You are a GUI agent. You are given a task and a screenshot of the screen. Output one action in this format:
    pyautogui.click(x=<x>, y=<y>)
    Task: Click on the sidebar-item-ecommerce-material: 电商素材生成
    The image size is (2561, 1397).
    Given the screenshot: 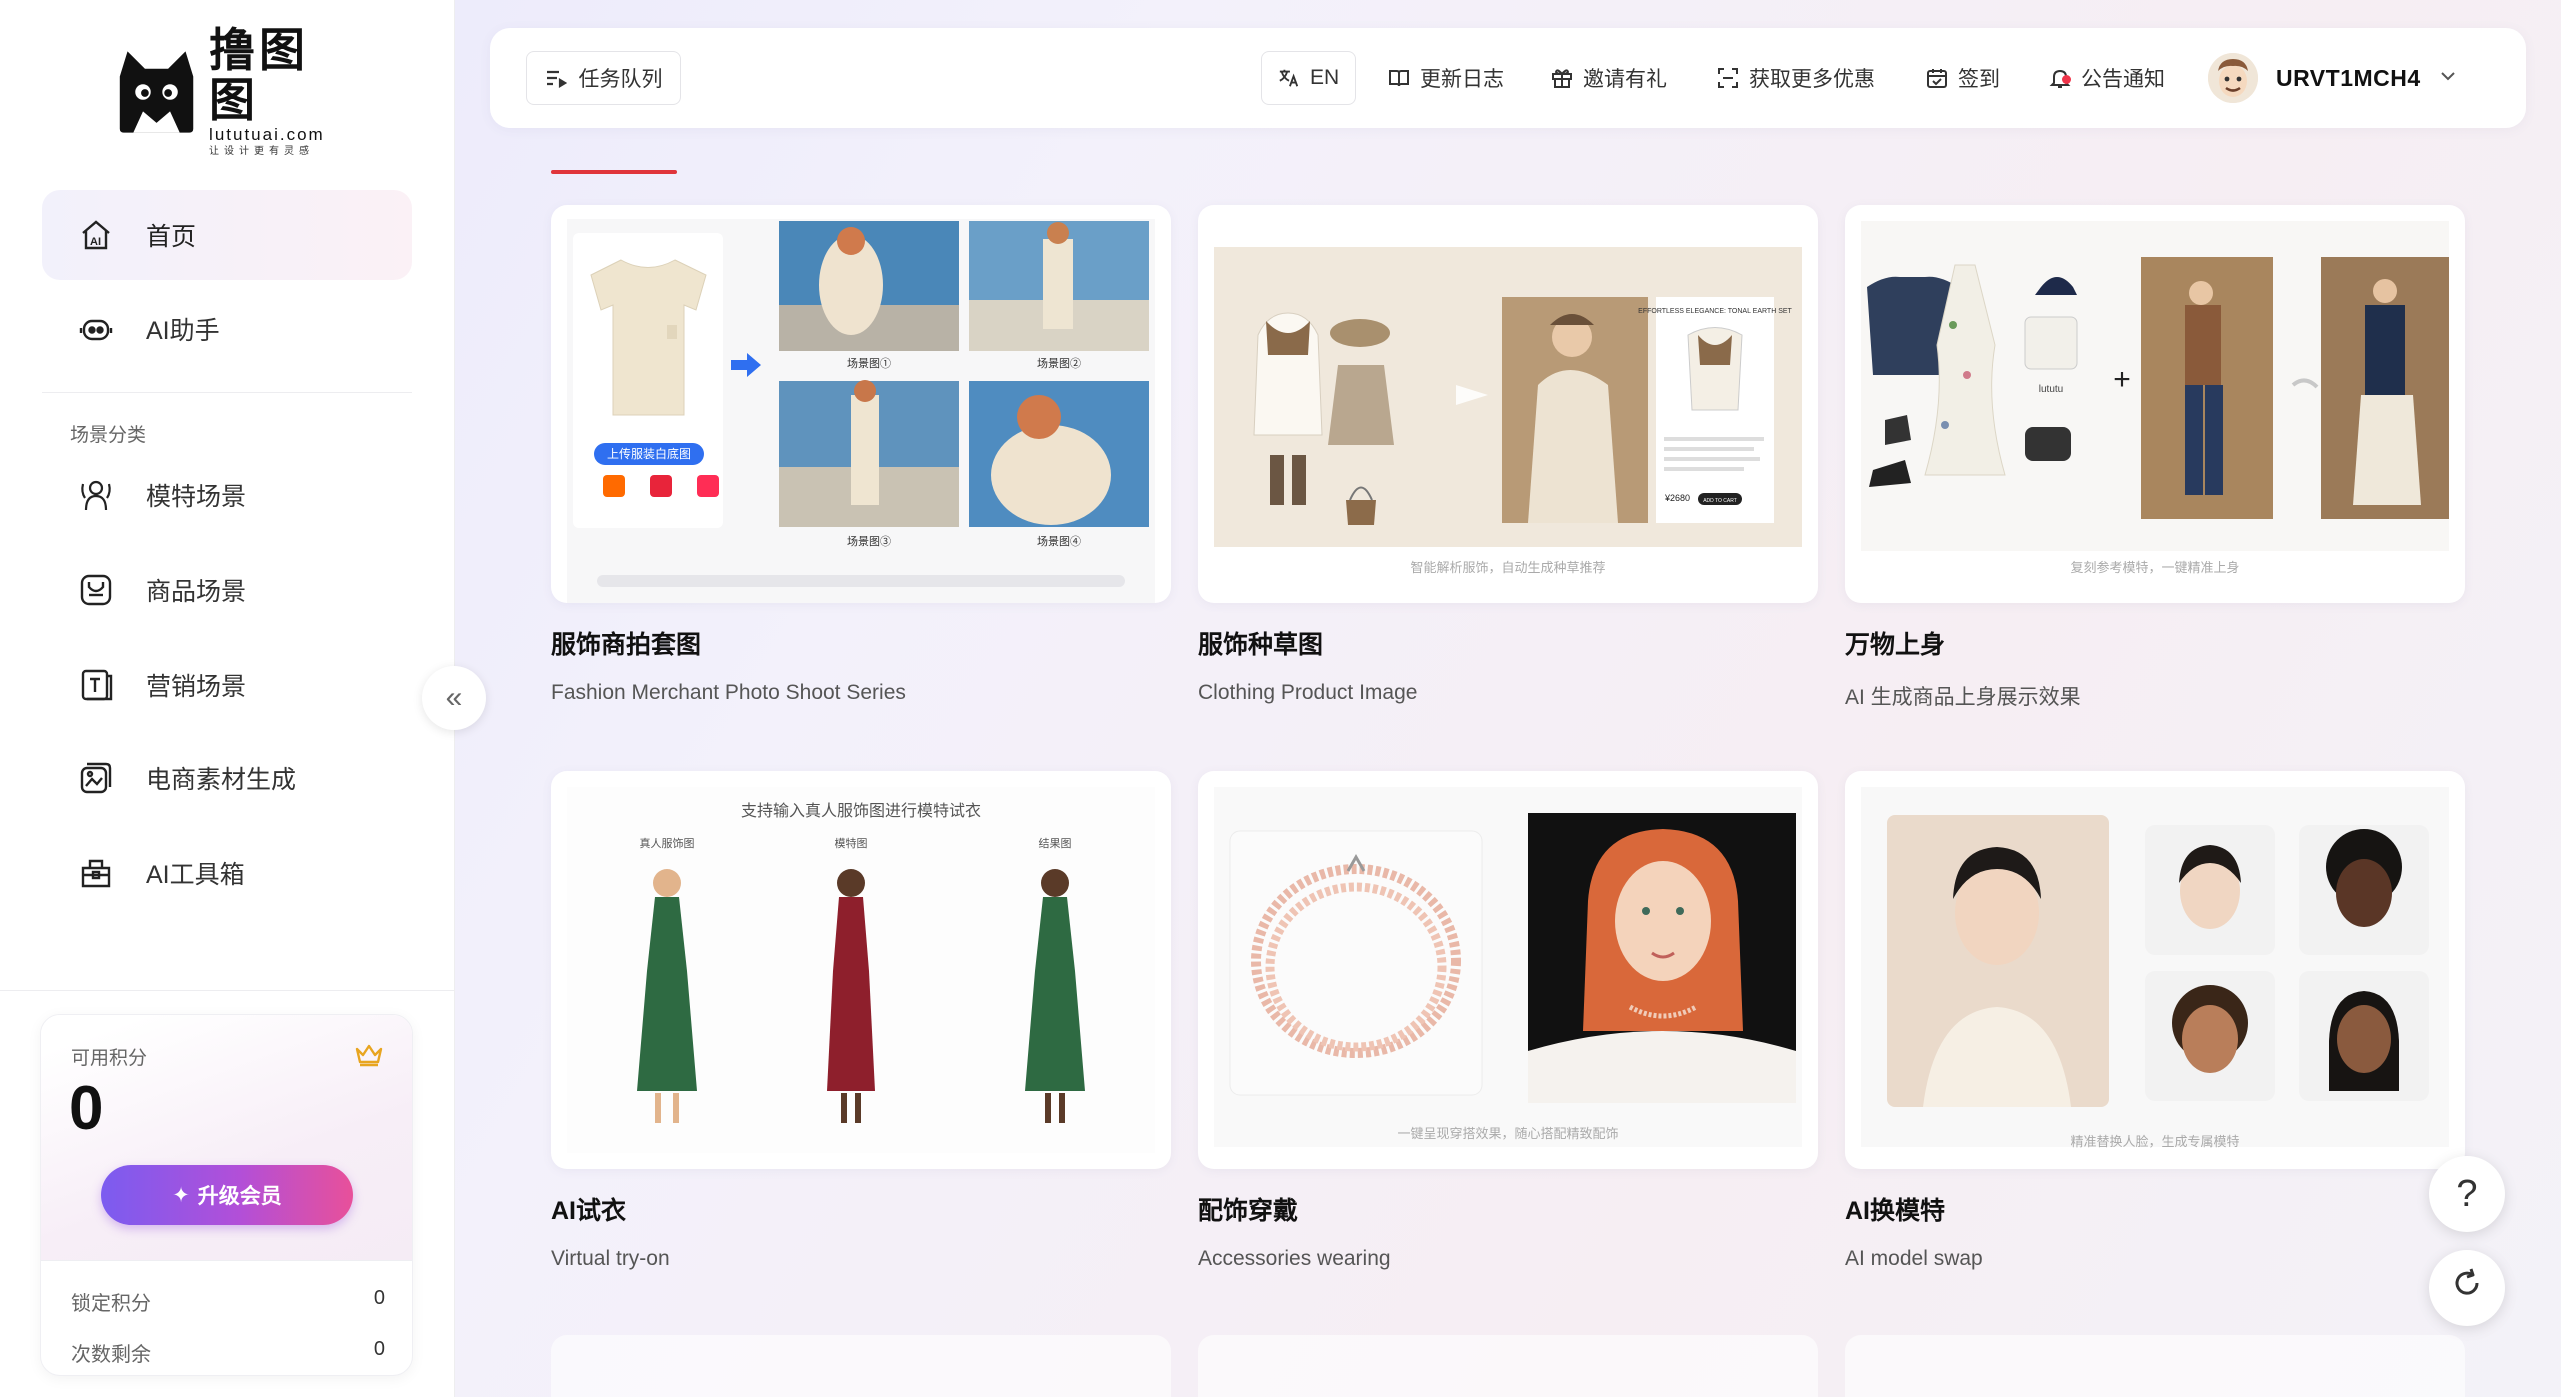 What is the action you would take?
    pyautogui.click(x=227, y=778)
    